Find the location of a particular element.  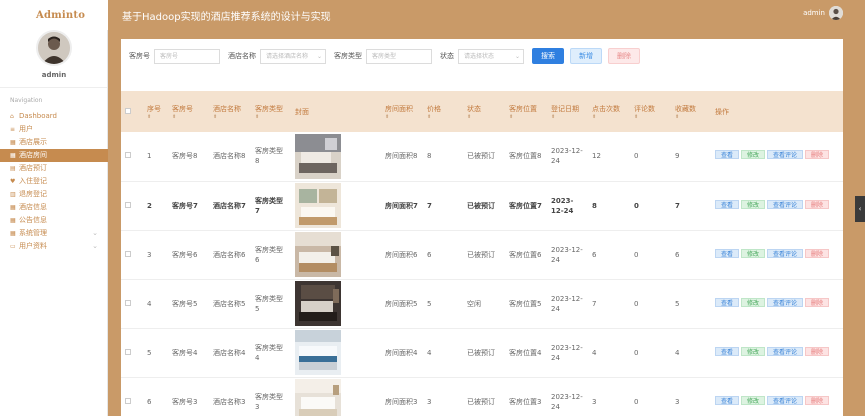

select-all-checkbox is located at coordinates (128, 110).